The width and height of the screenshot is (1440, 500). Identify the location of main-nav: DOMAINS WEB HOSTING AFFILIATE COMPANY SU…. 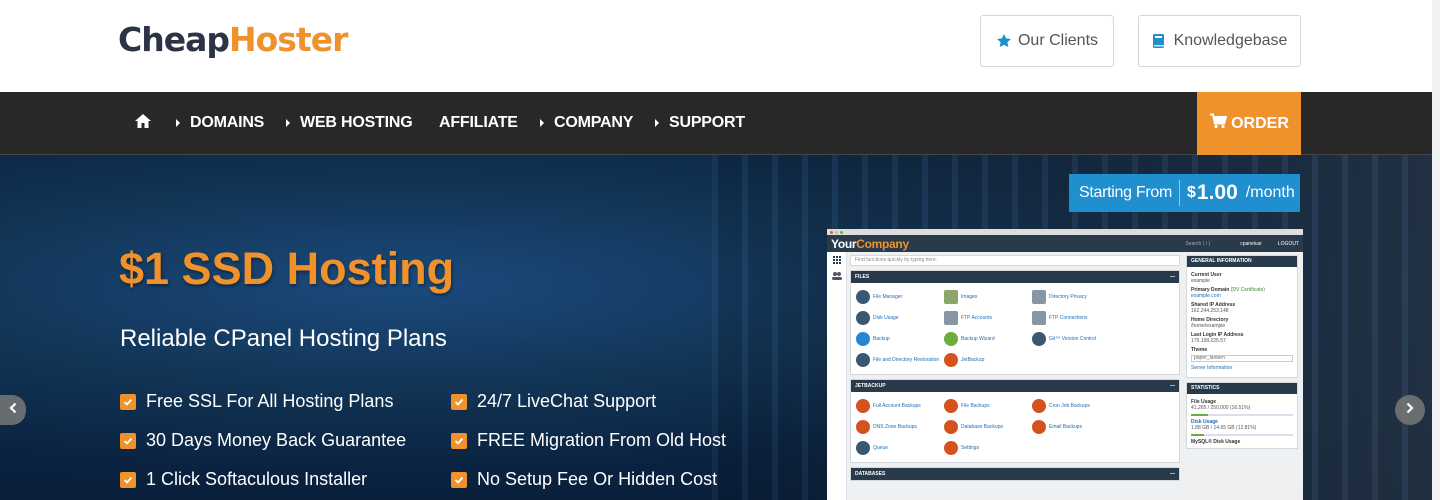
(716, 123).